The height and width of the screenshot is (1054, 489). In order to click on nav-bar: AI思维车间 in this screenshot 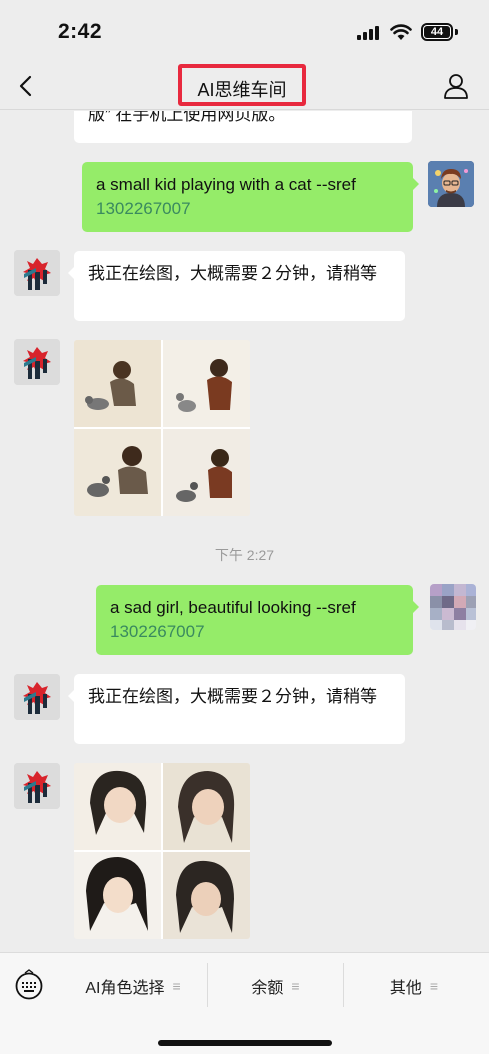, I will do `click(244, 86)`.